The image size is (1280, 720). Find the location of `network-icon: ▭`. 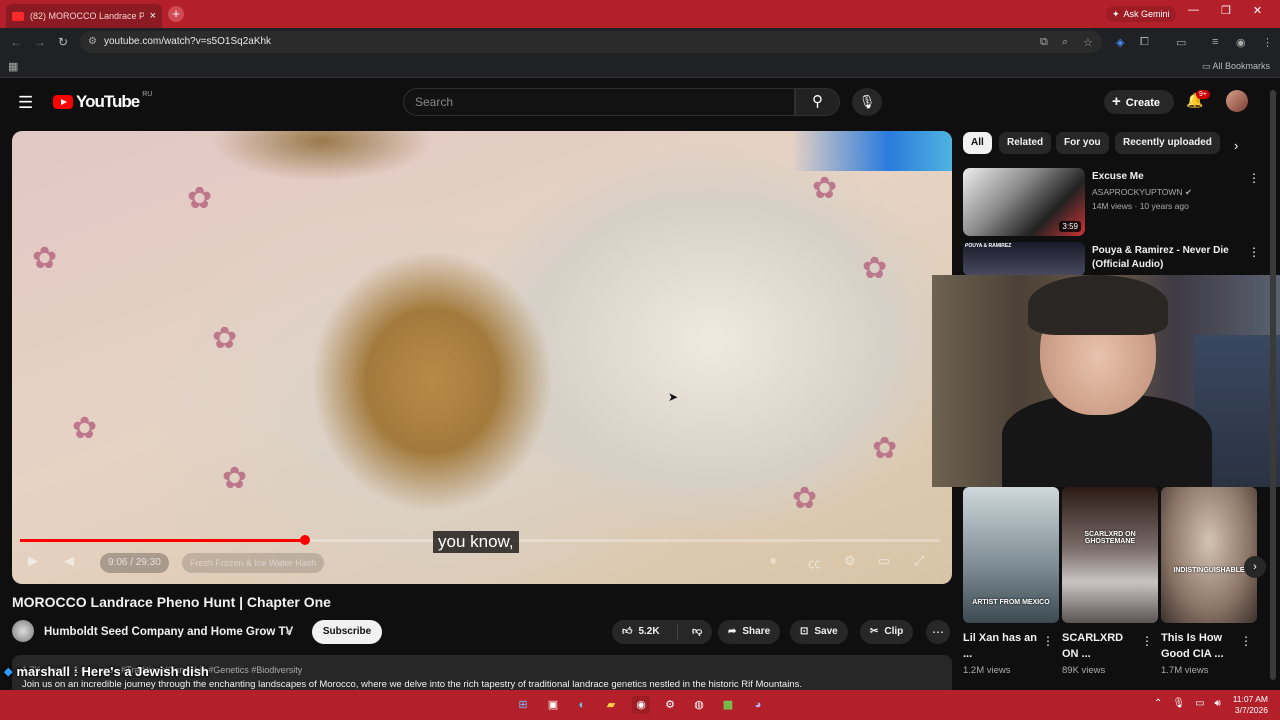

network-icon: ▭ is located at coordinates (1199, 703).